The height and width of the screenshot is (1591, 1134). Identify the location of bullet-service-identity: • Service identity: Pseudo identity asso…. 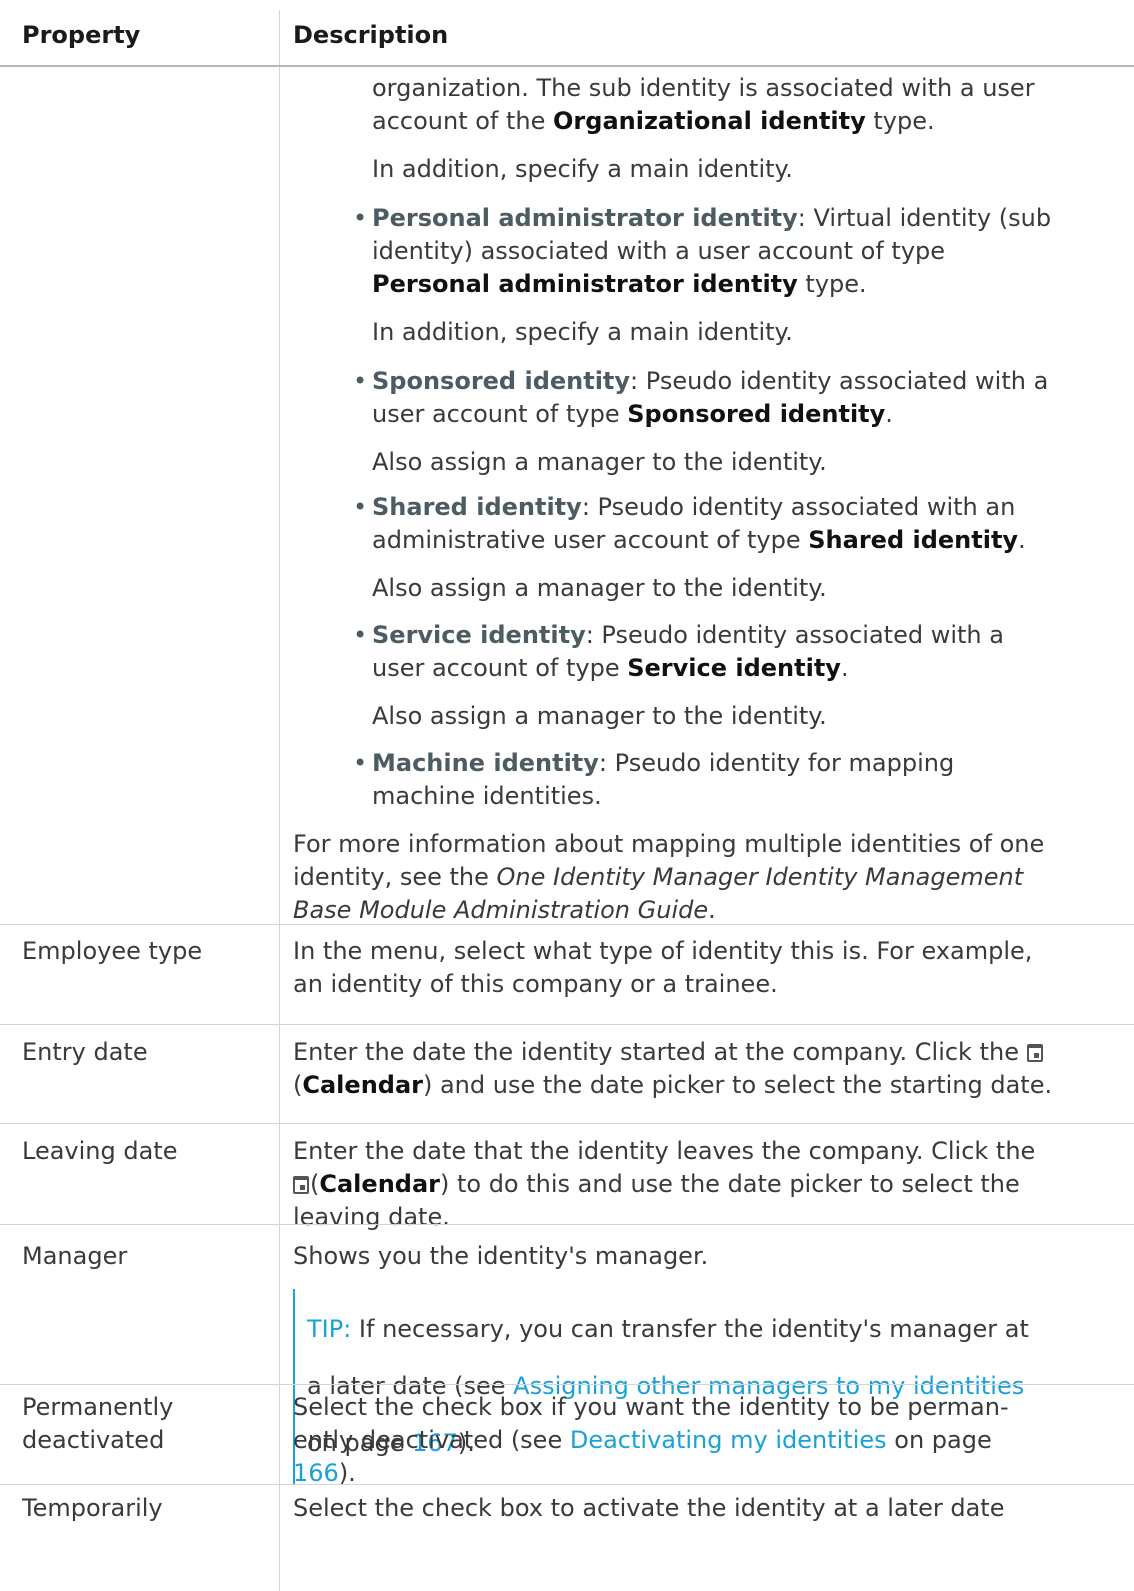
(678, 651).